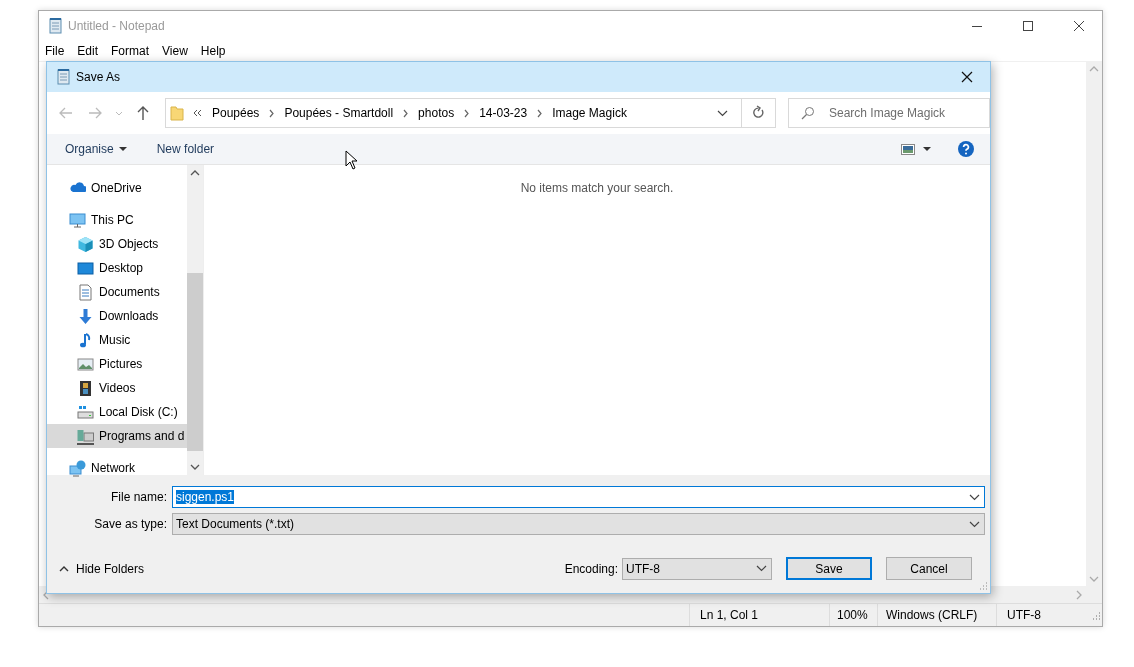 The width and height of the screenshot is (1134, 667). What do you see at coordinates (88, 51) in the screenshot?
I see `menu-item: Edit` at bounding box center [88, 51].